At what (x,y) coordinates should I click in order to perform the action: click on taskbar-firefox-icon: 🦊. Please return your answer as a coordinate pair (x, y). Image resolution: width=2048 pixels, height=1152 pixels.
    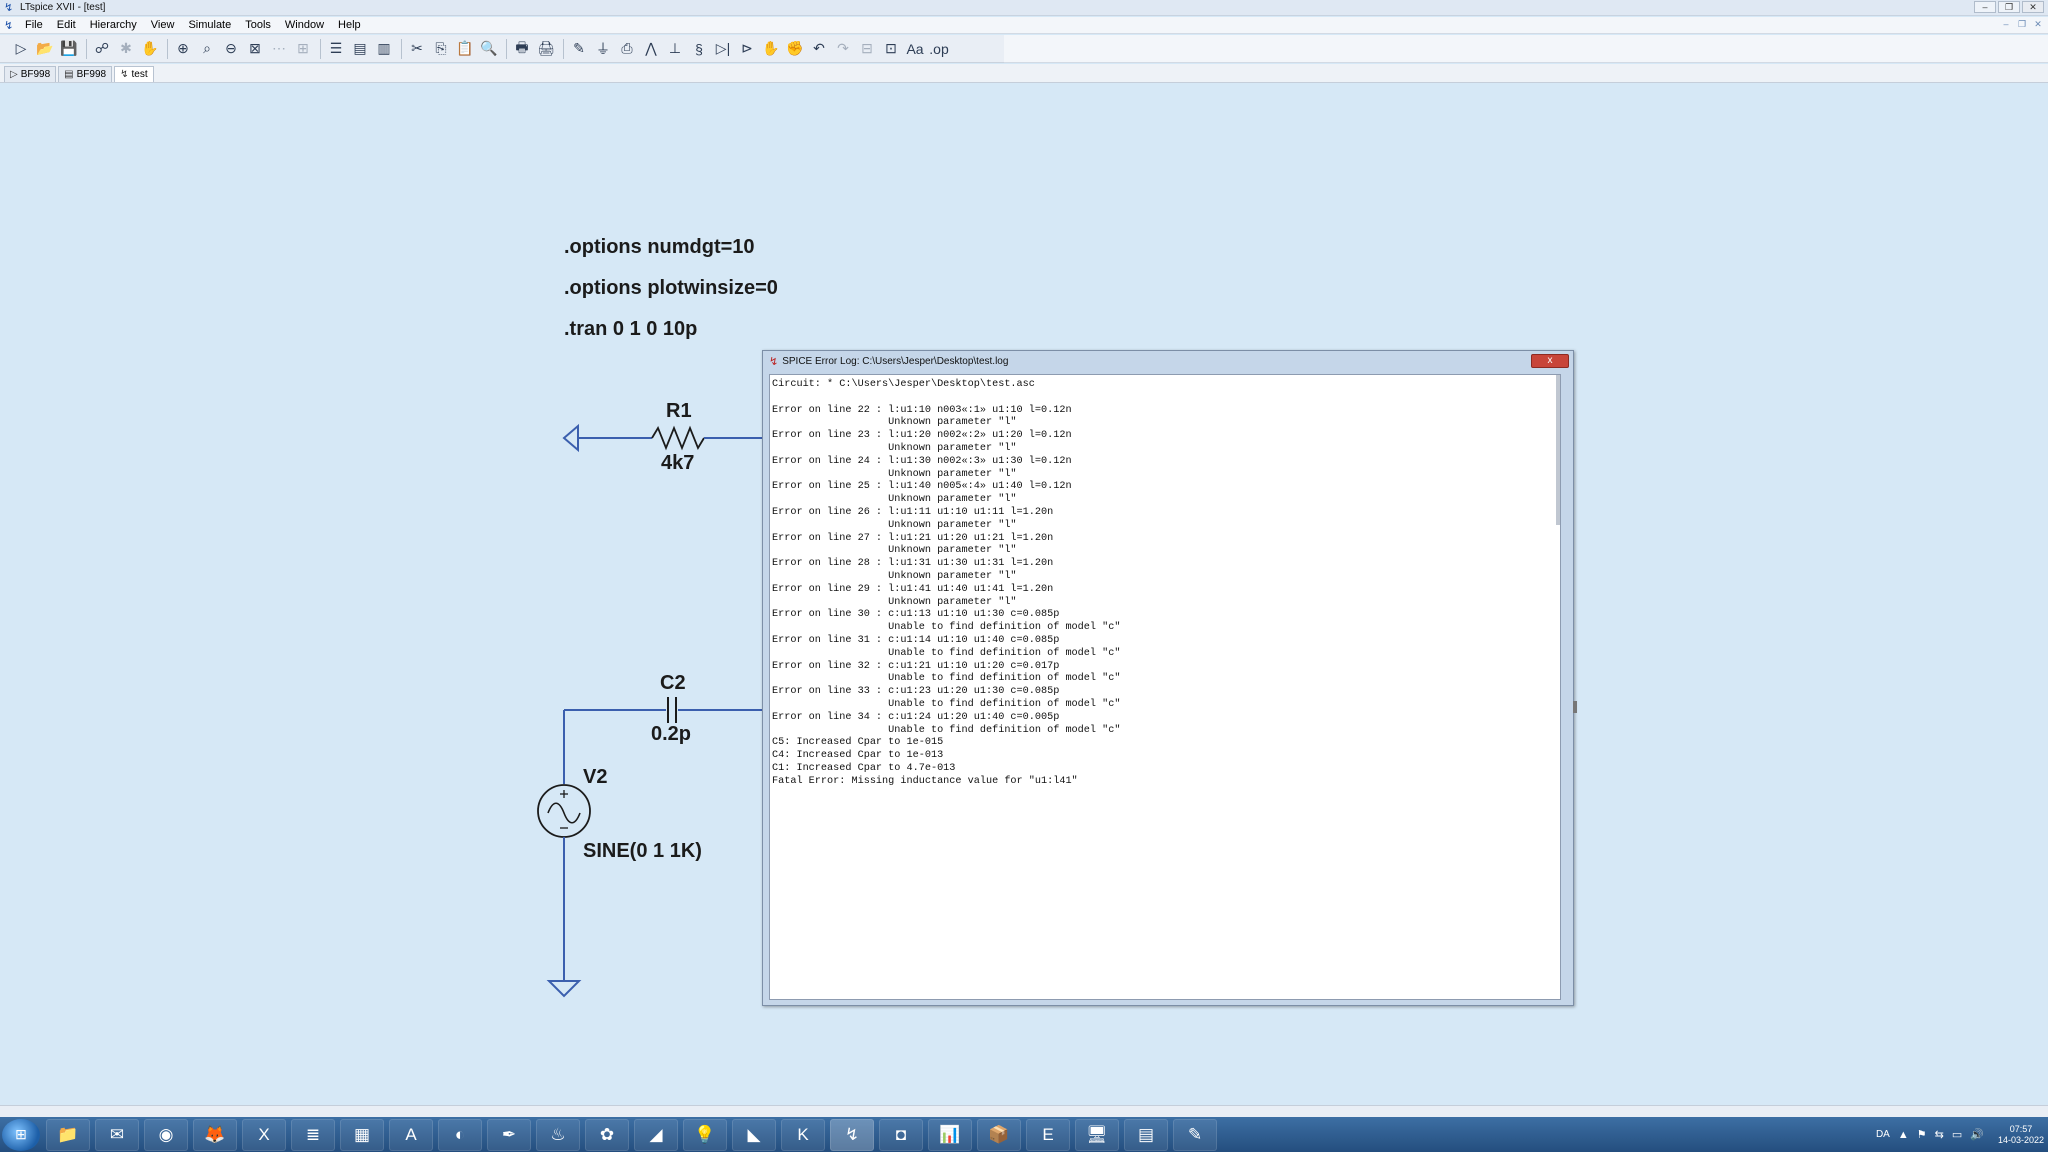
    Looking at the image, I should click on (215, 1134).